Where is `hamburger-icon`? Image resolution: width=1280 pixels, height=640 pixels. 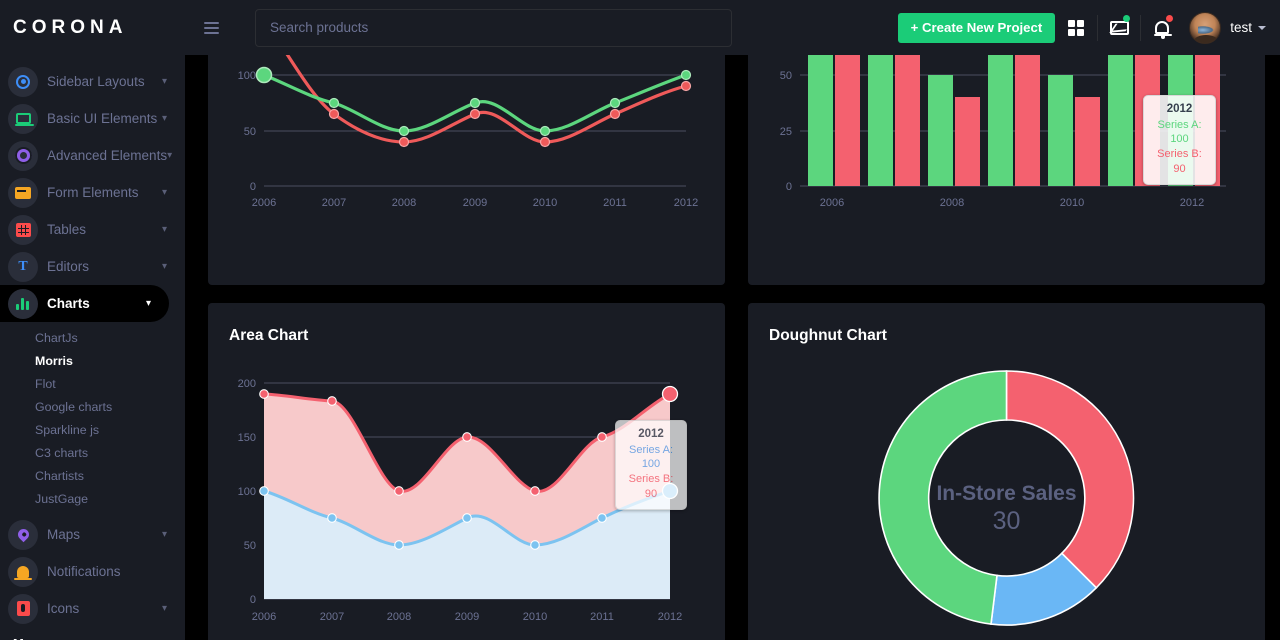 hamburger-icon is located at coordinates (211, 28).